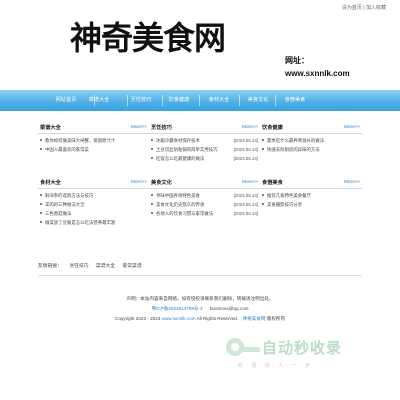  Describe the element at coordinates (204, 158) in the screenshot. I see `list-item: 吃饭怎么吃最健康的做法 [2023.05.14]` at that location.